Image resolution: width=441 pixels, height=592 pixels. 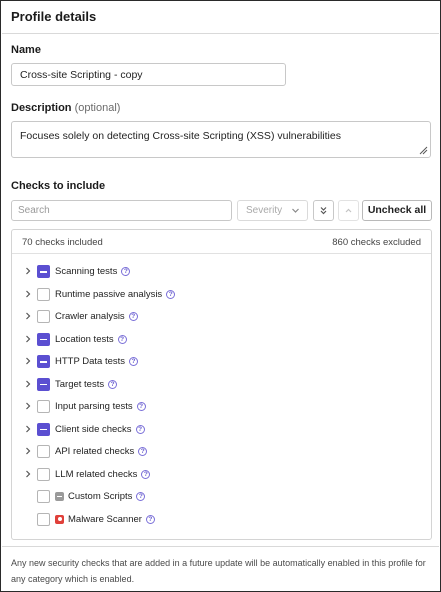 I want to click on check-row: Target tests?, so click(x=221, y=385).